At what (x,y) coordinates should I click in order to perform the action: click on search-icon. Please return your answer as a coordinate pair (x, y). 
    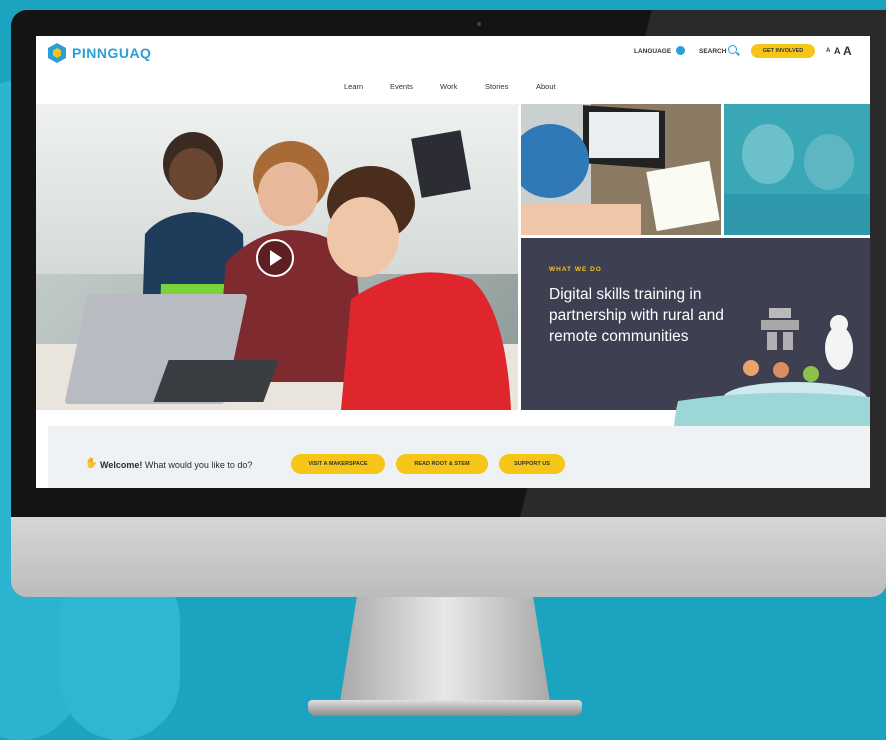
    Looking at the image, I should click on (732, 49).